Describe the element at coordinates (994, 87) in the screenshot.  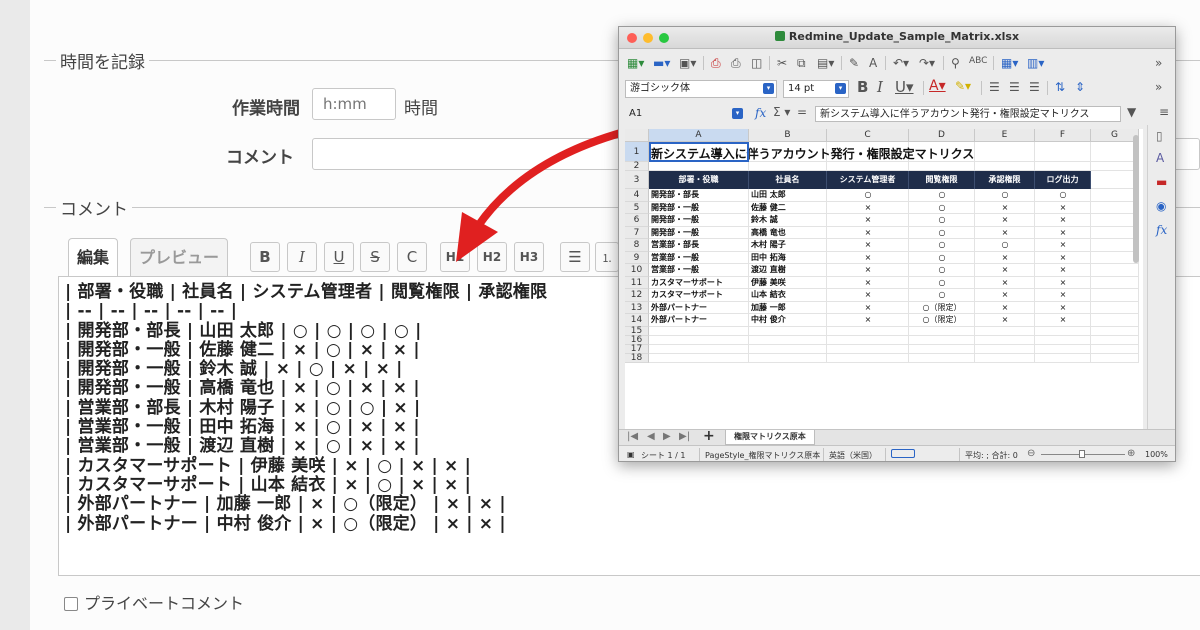
I see `align-left-icon: ☰` at that location.